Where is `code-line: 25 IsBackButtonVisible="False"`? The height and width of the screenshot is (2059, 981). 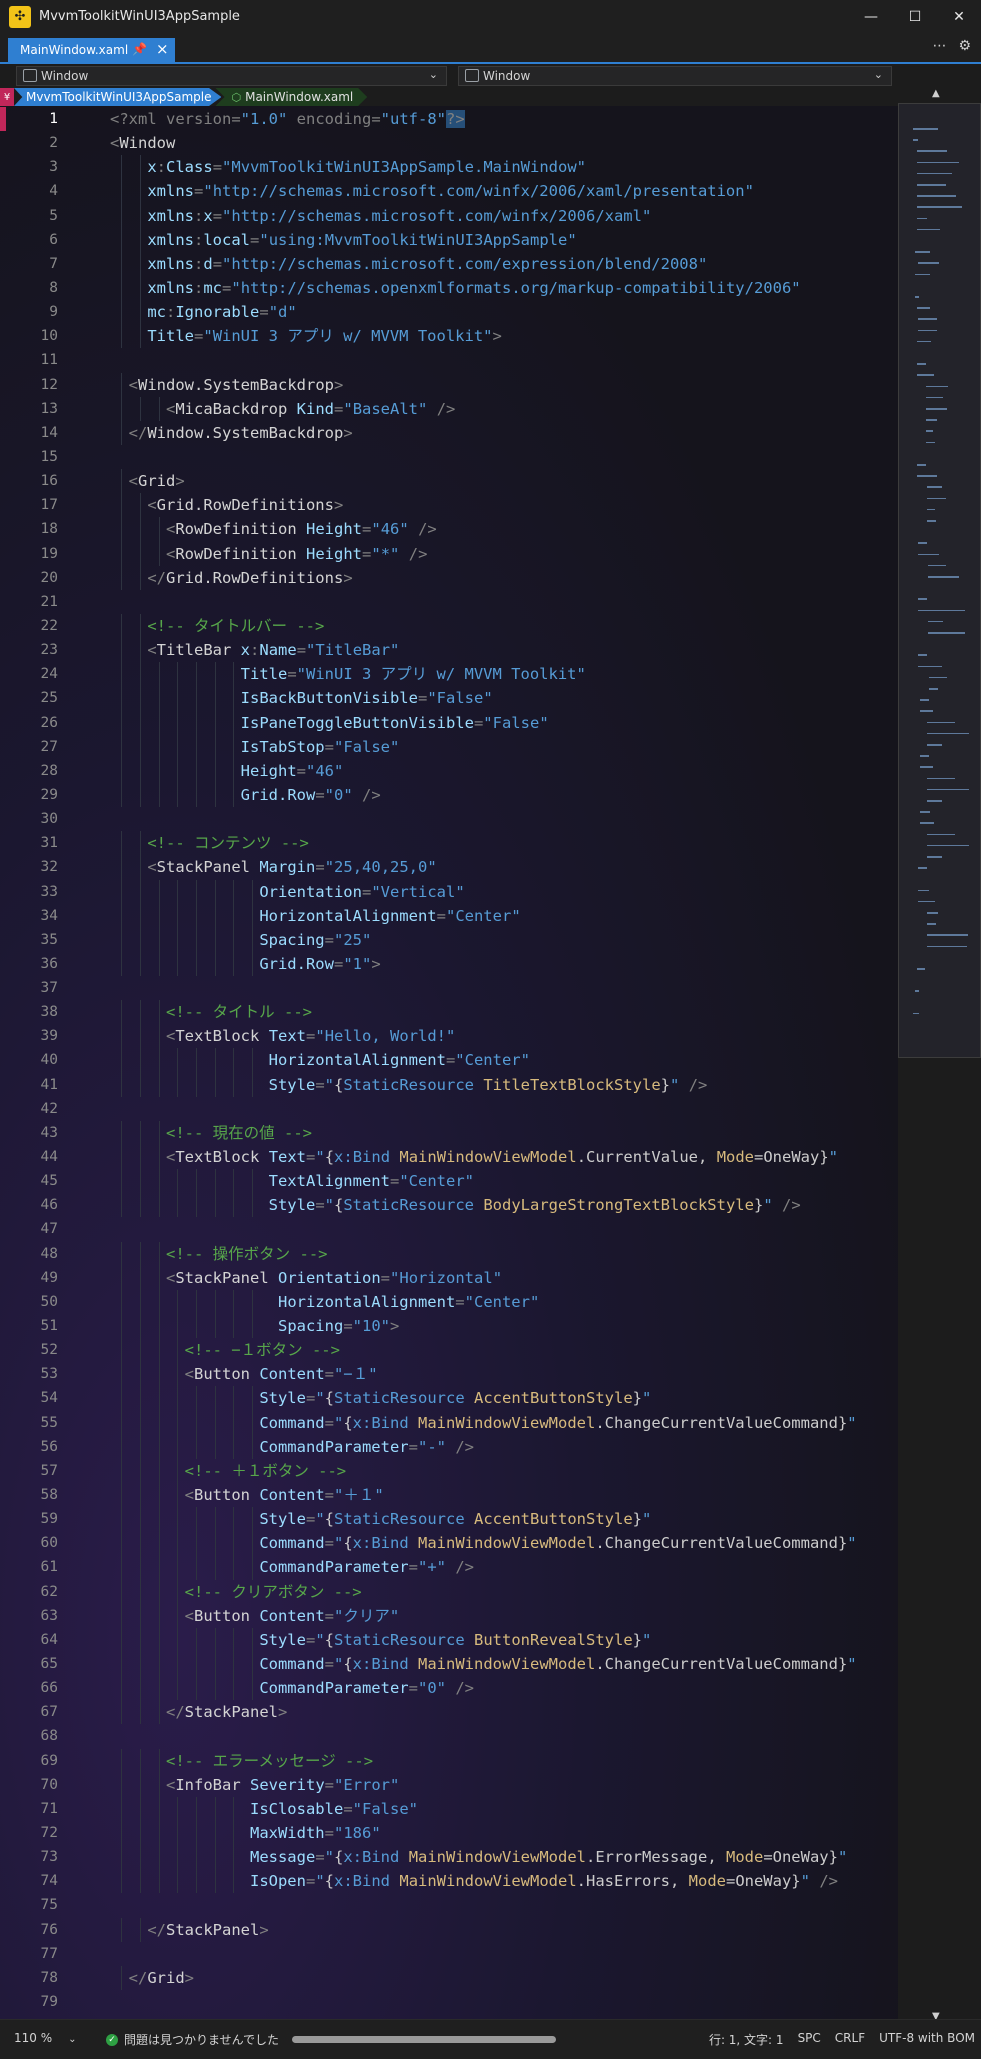 code-line: 25 IsBackButtonVisible="False" is located at coordinates (449, 698).